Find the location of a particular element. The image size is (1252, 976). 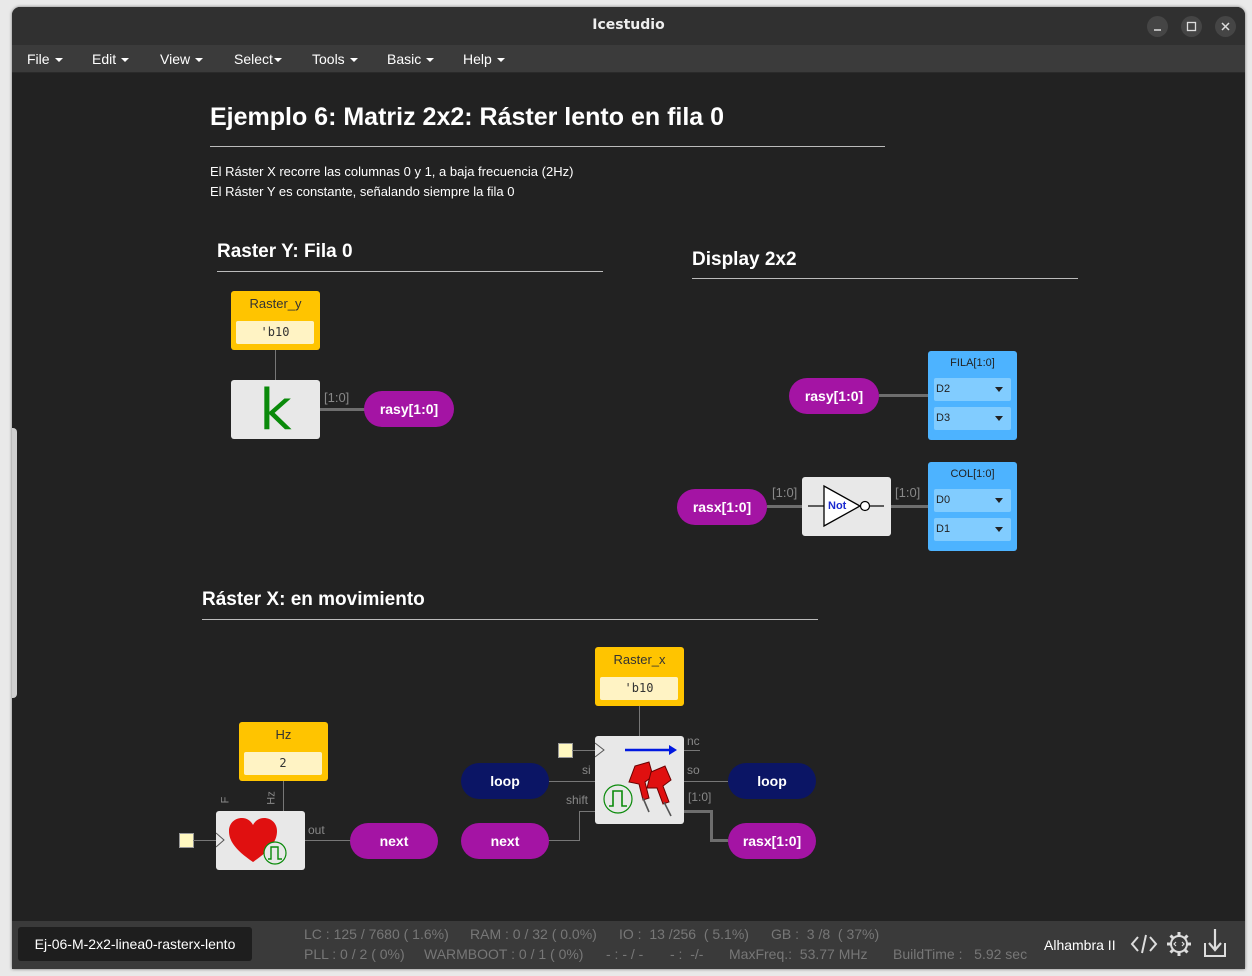

menu-edit: Edit is located at coordinates (111, 59).